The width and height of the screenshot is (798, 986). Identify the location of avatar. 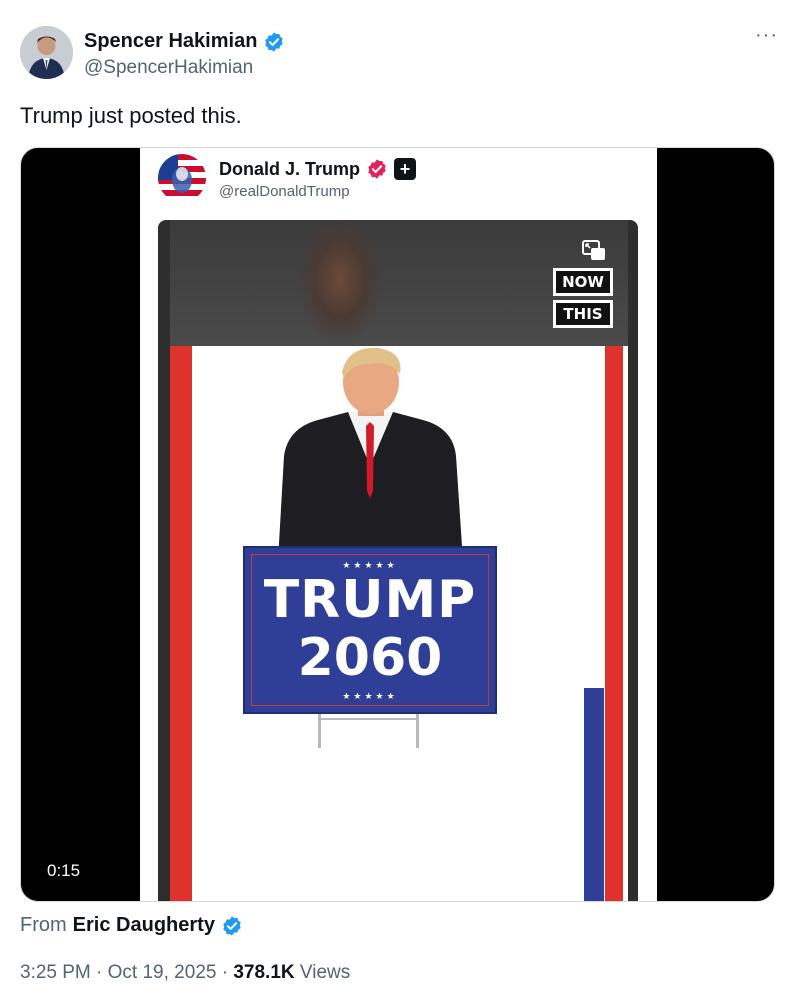
(46, 52).